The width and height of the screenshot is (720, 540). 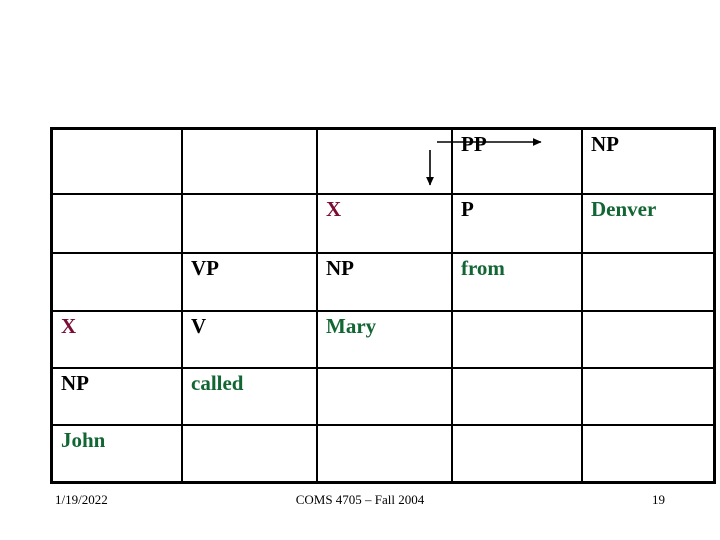 I want to click on cell-r5c2, so click(x=384, y=454).